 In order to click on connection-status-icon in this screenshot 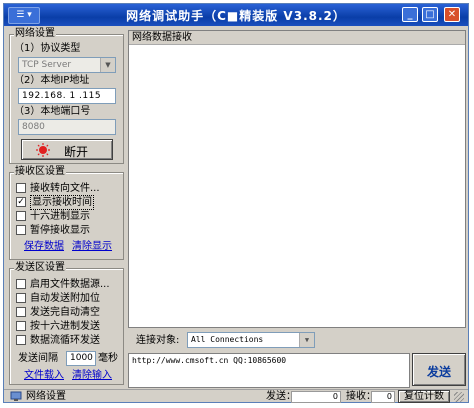, I will do `click(43, 150)`.